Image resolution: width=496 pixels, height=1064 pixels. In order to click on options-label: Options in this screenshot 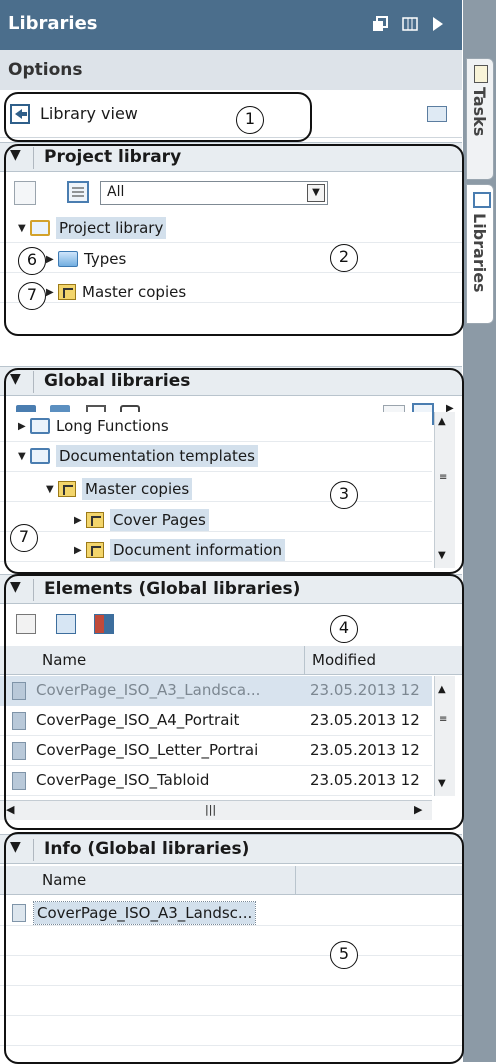, I will do `click(45, 70)`.